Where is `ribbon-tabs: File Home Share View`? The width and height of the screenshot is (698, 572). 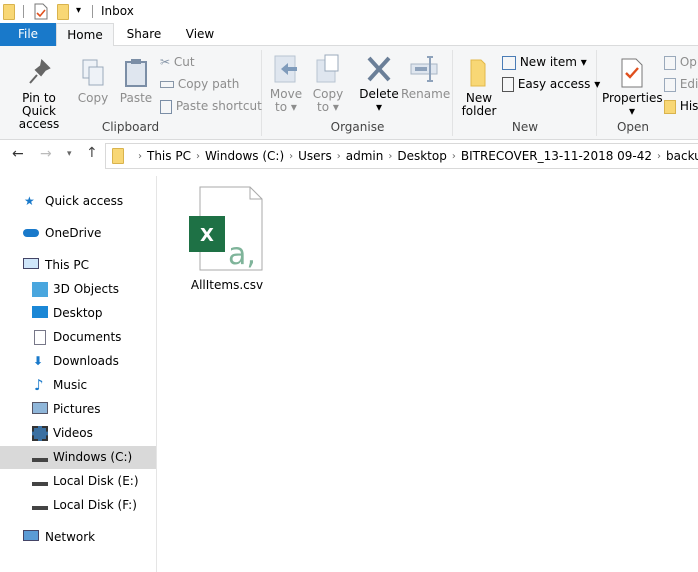 ribbon-tabs: File Home Share View is located at coordinates (349, 35).